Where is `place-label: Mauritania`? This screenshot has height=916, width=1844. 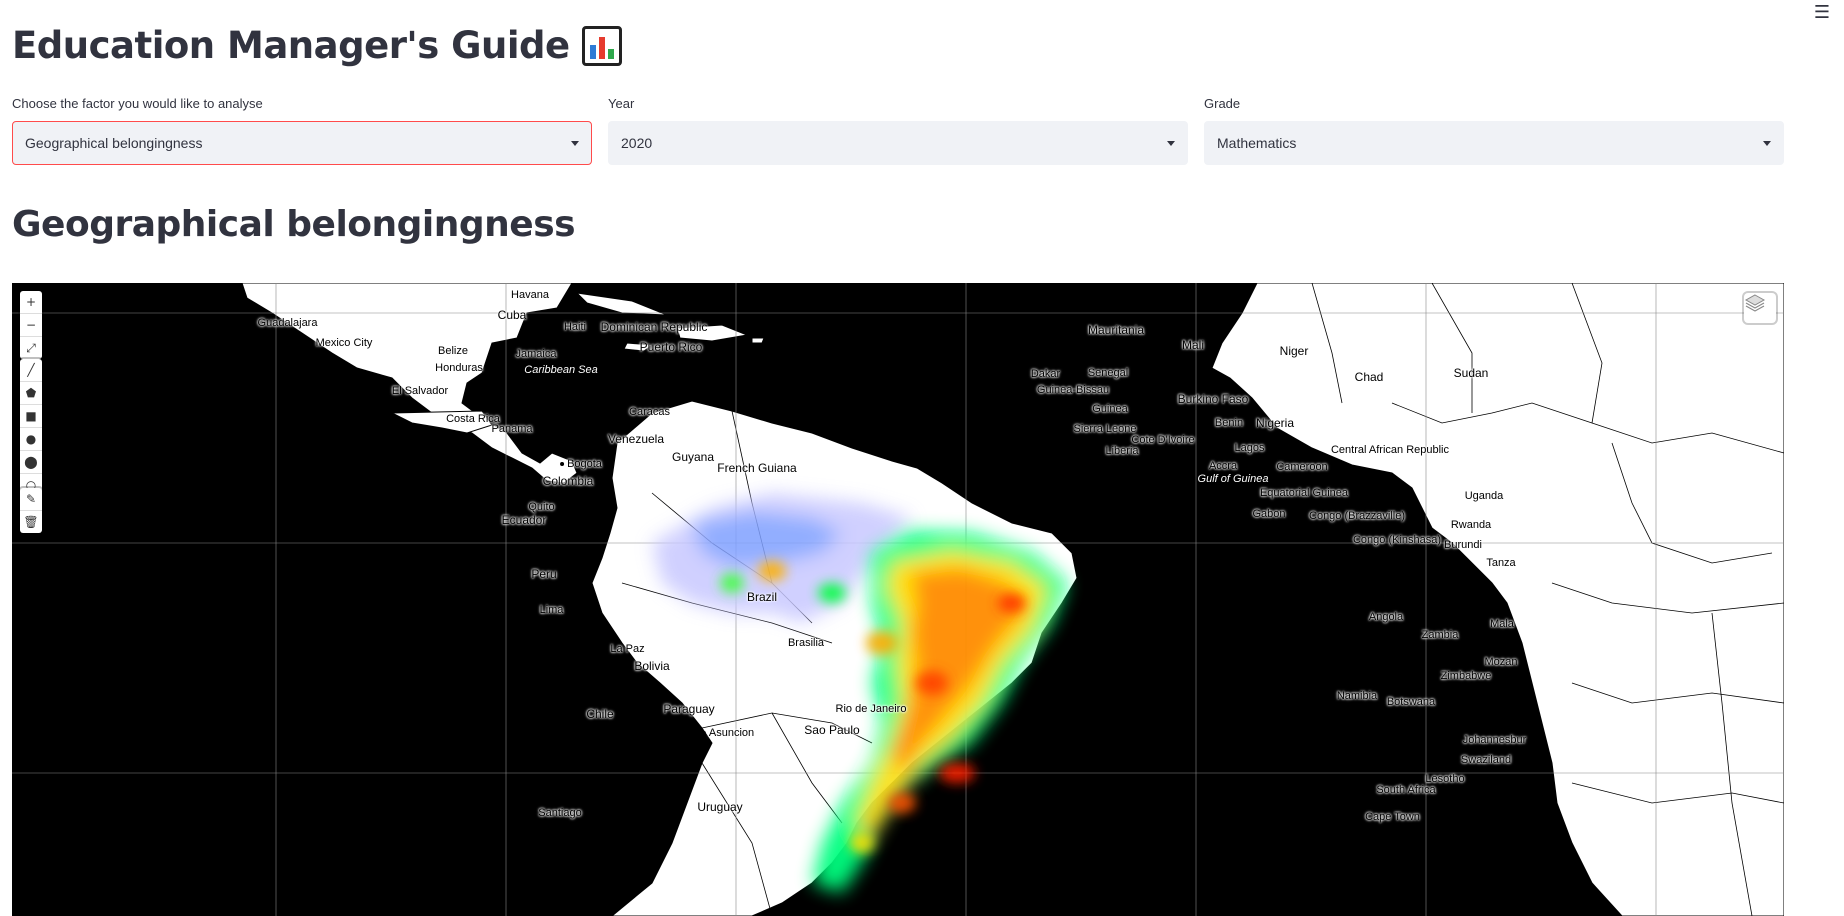 place-label: Mauritania is located at coordinates (1116, 330).